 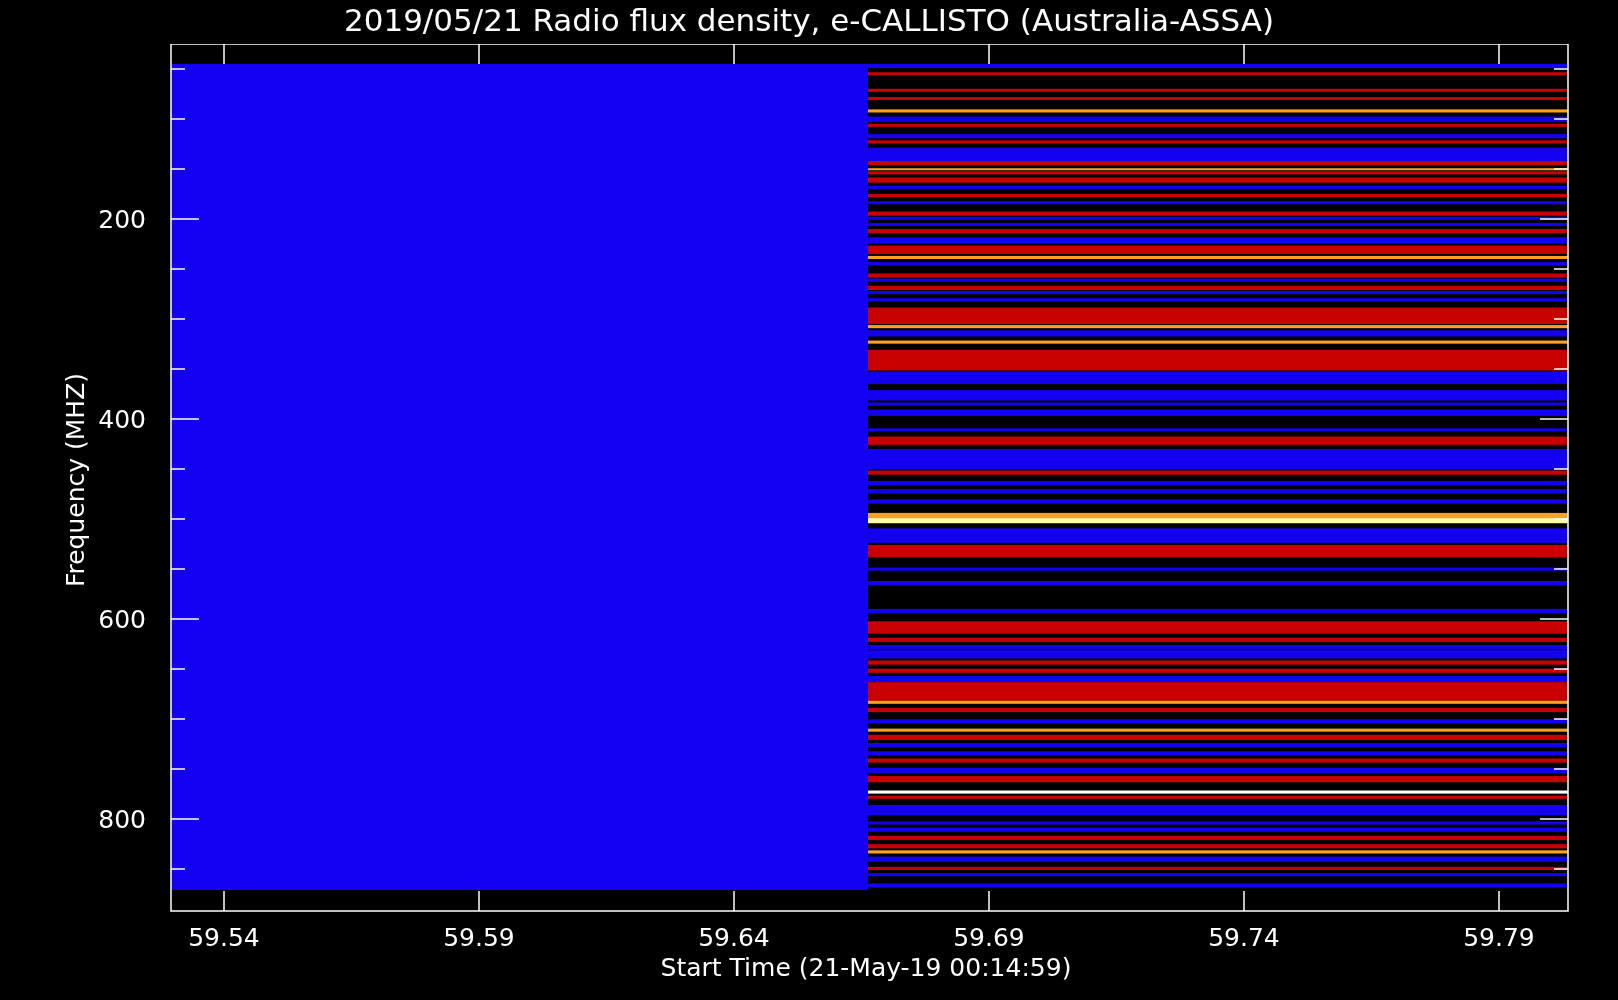 I want to click on axis-label: Start Time (21-May-19 00:14:59), so click(x=866, y=967).